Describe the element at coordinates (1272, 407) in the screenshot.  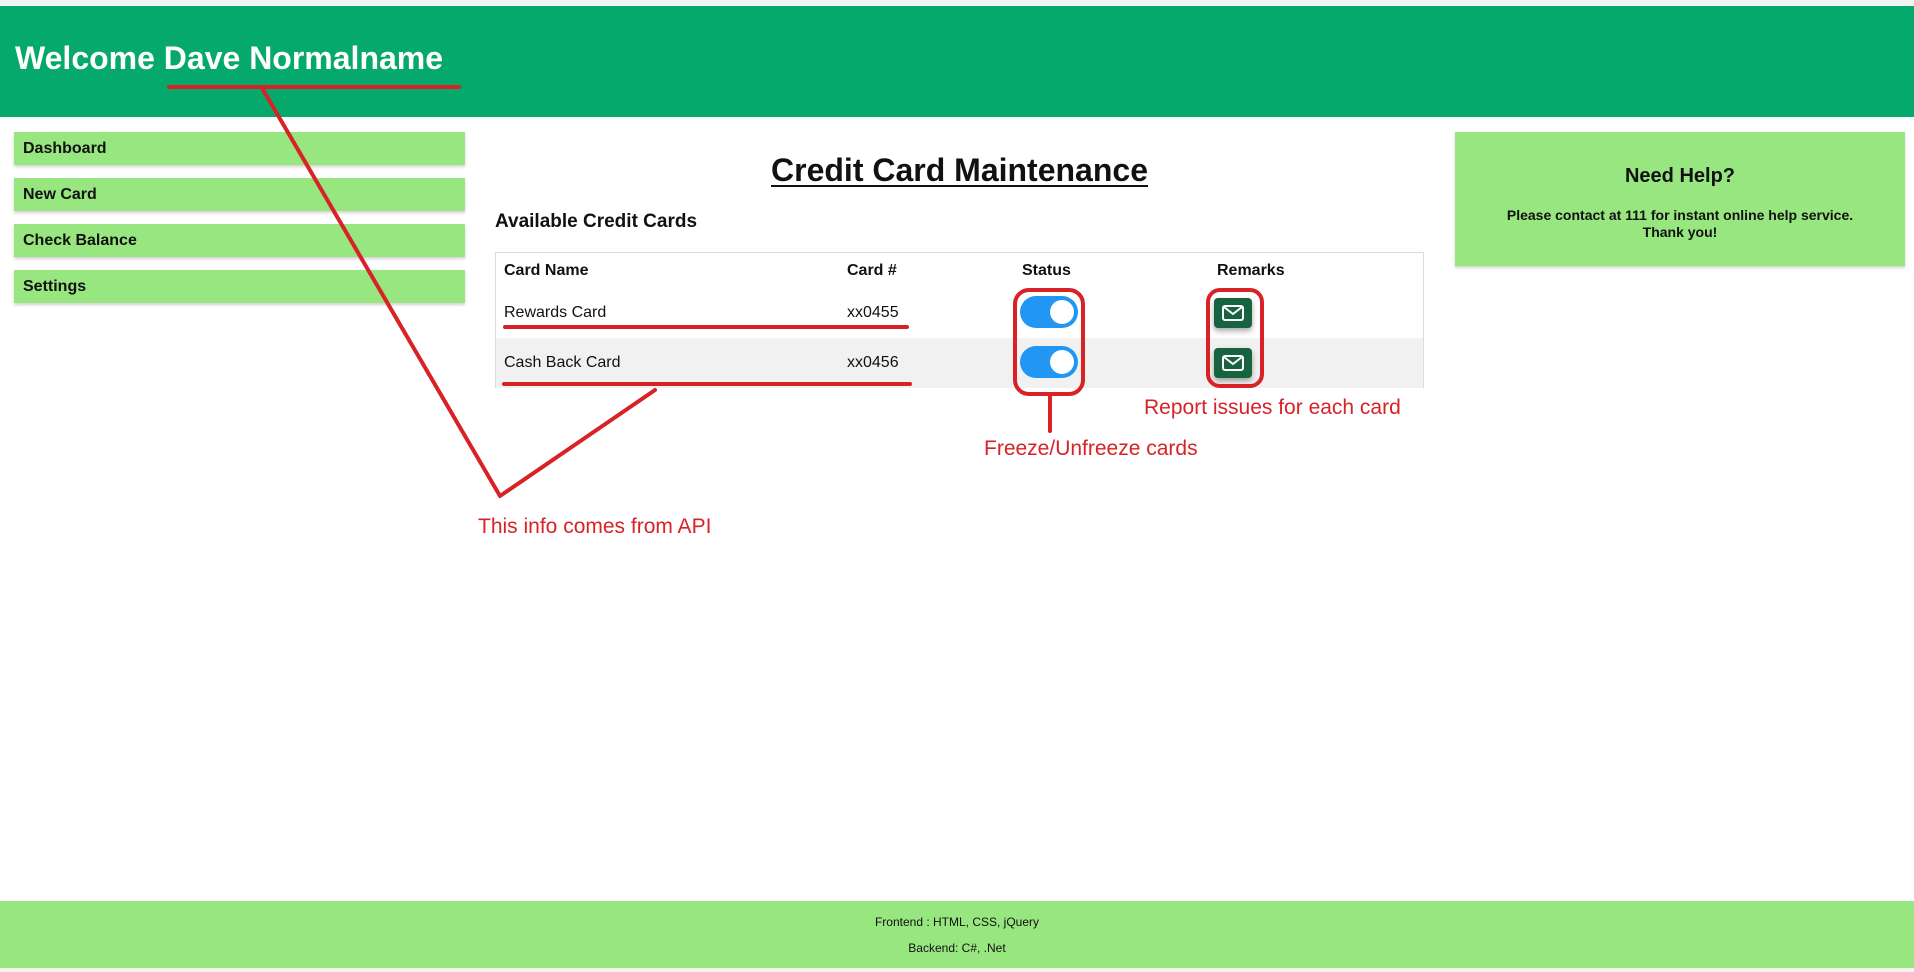
I see `annotation-report-issues: Report issues for each card` at that location.